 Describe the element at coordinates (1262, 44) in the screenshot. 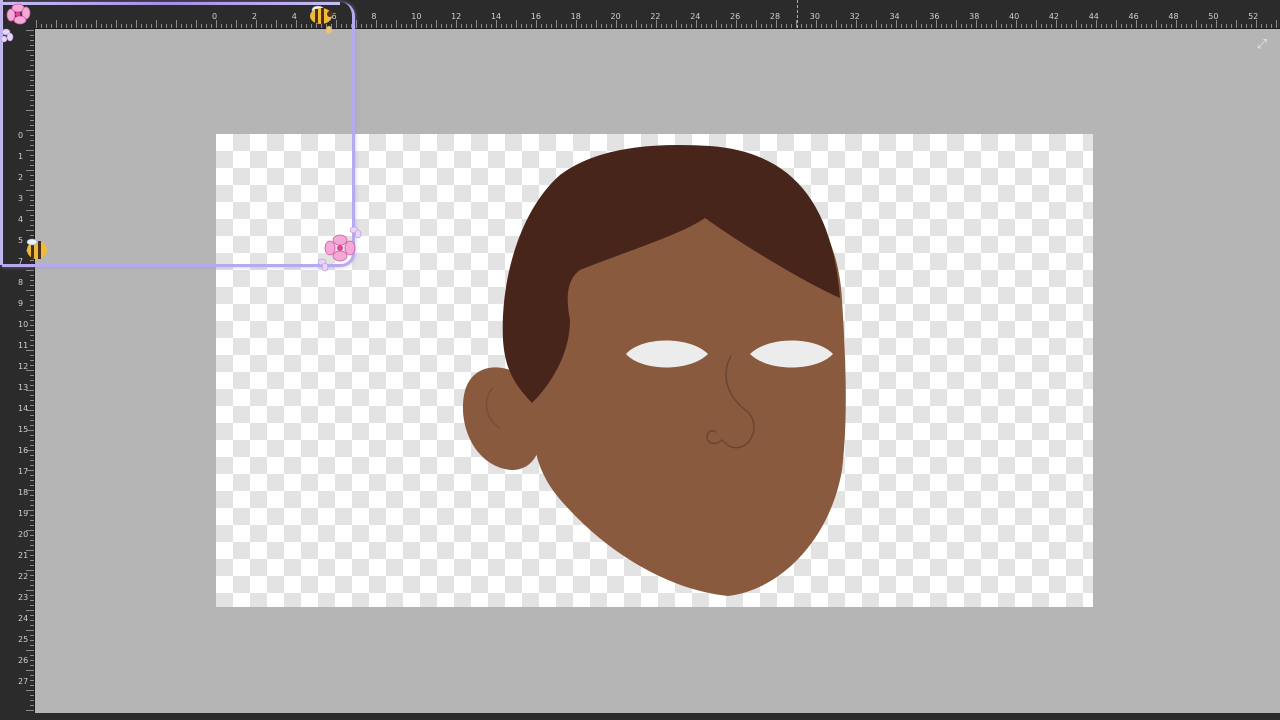

I see `expand-arrows-icon: ⤢` at that location.